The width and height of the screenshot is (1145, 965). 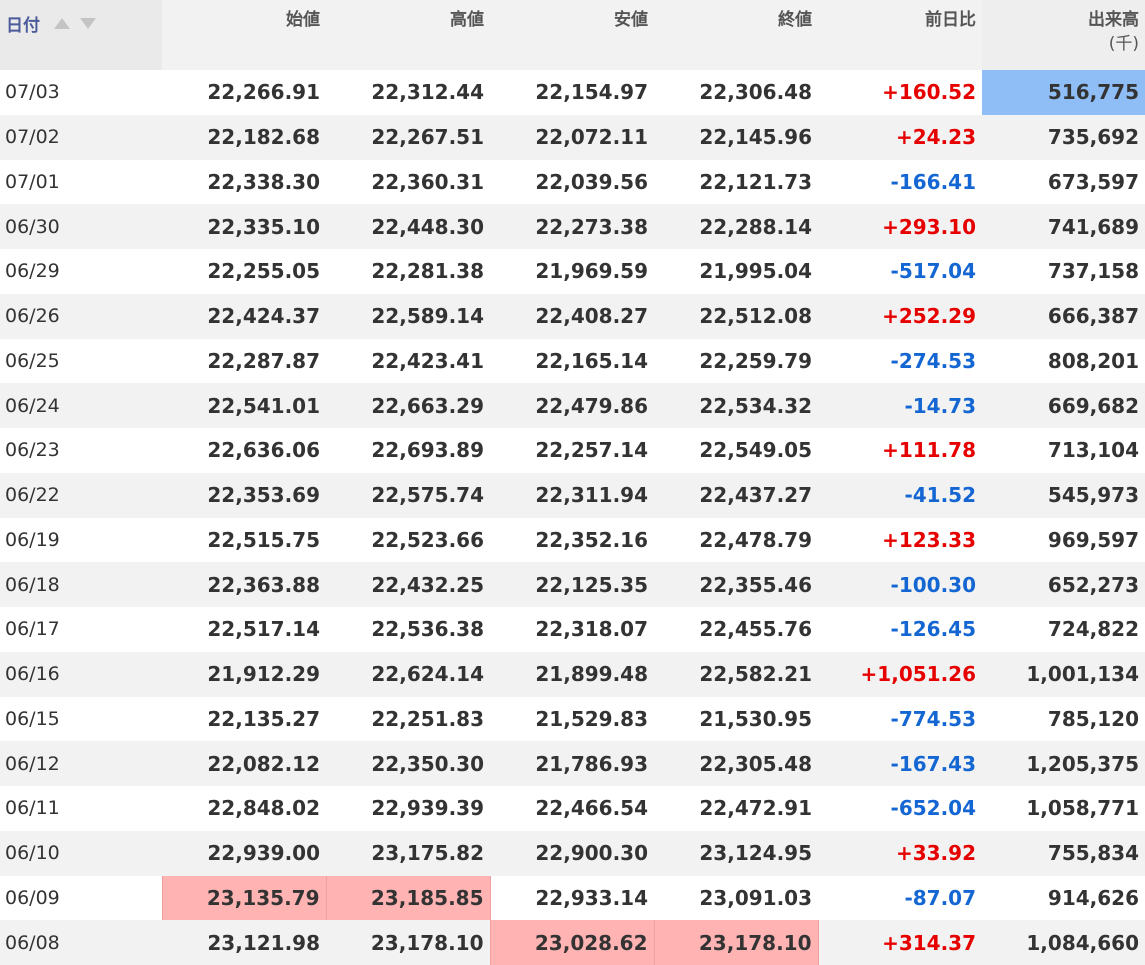 What do you see at coordinates (736, 35) in the screenshot?
I see `column-header-close: 終値` at bounding box center [736, 35].